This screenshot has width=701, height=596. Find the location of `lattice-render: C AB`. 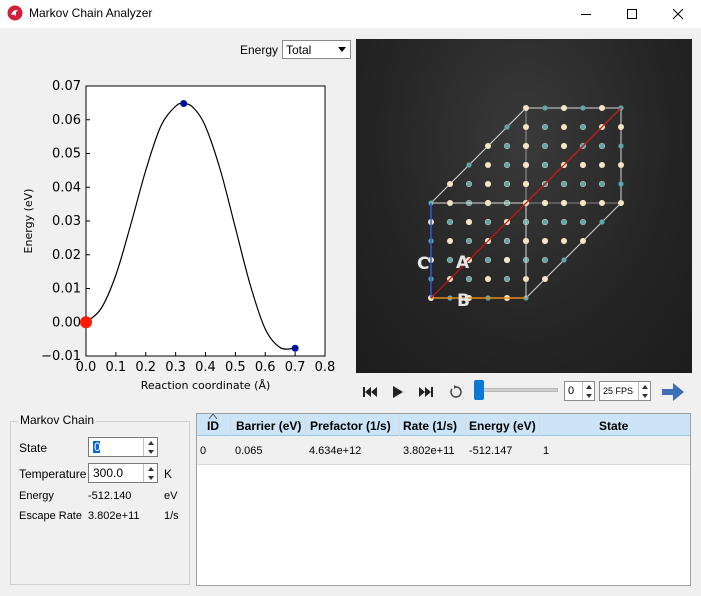

lattice-render: C AB is located at coordinates (520, 208).